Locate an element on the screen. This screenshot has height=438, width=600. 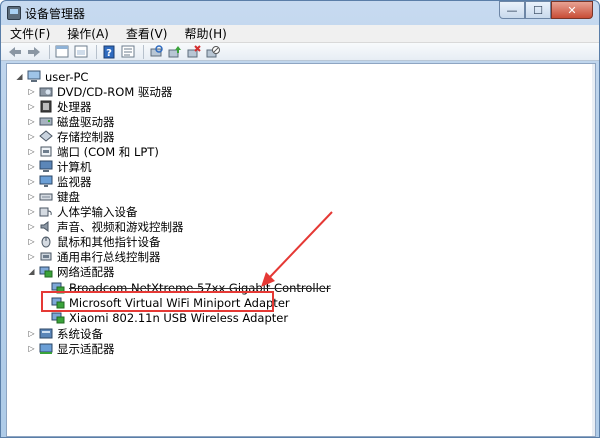
show-hide-icon is located at coordinates (81, 52).